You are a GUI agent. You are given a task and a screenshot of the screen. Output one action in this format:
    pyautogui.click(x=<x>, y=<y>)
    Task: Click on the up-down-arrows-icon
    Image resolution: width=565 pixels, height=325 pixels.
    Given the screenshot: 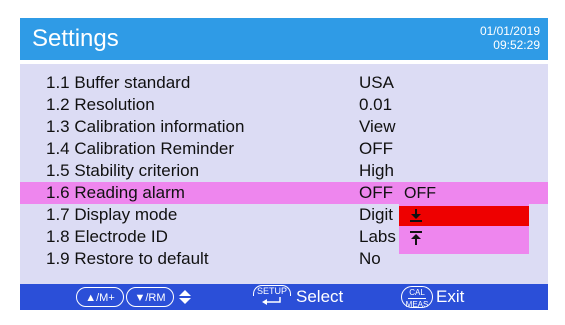 What is the action you would take?
    pyautogui.click(x=185, y=297)
    